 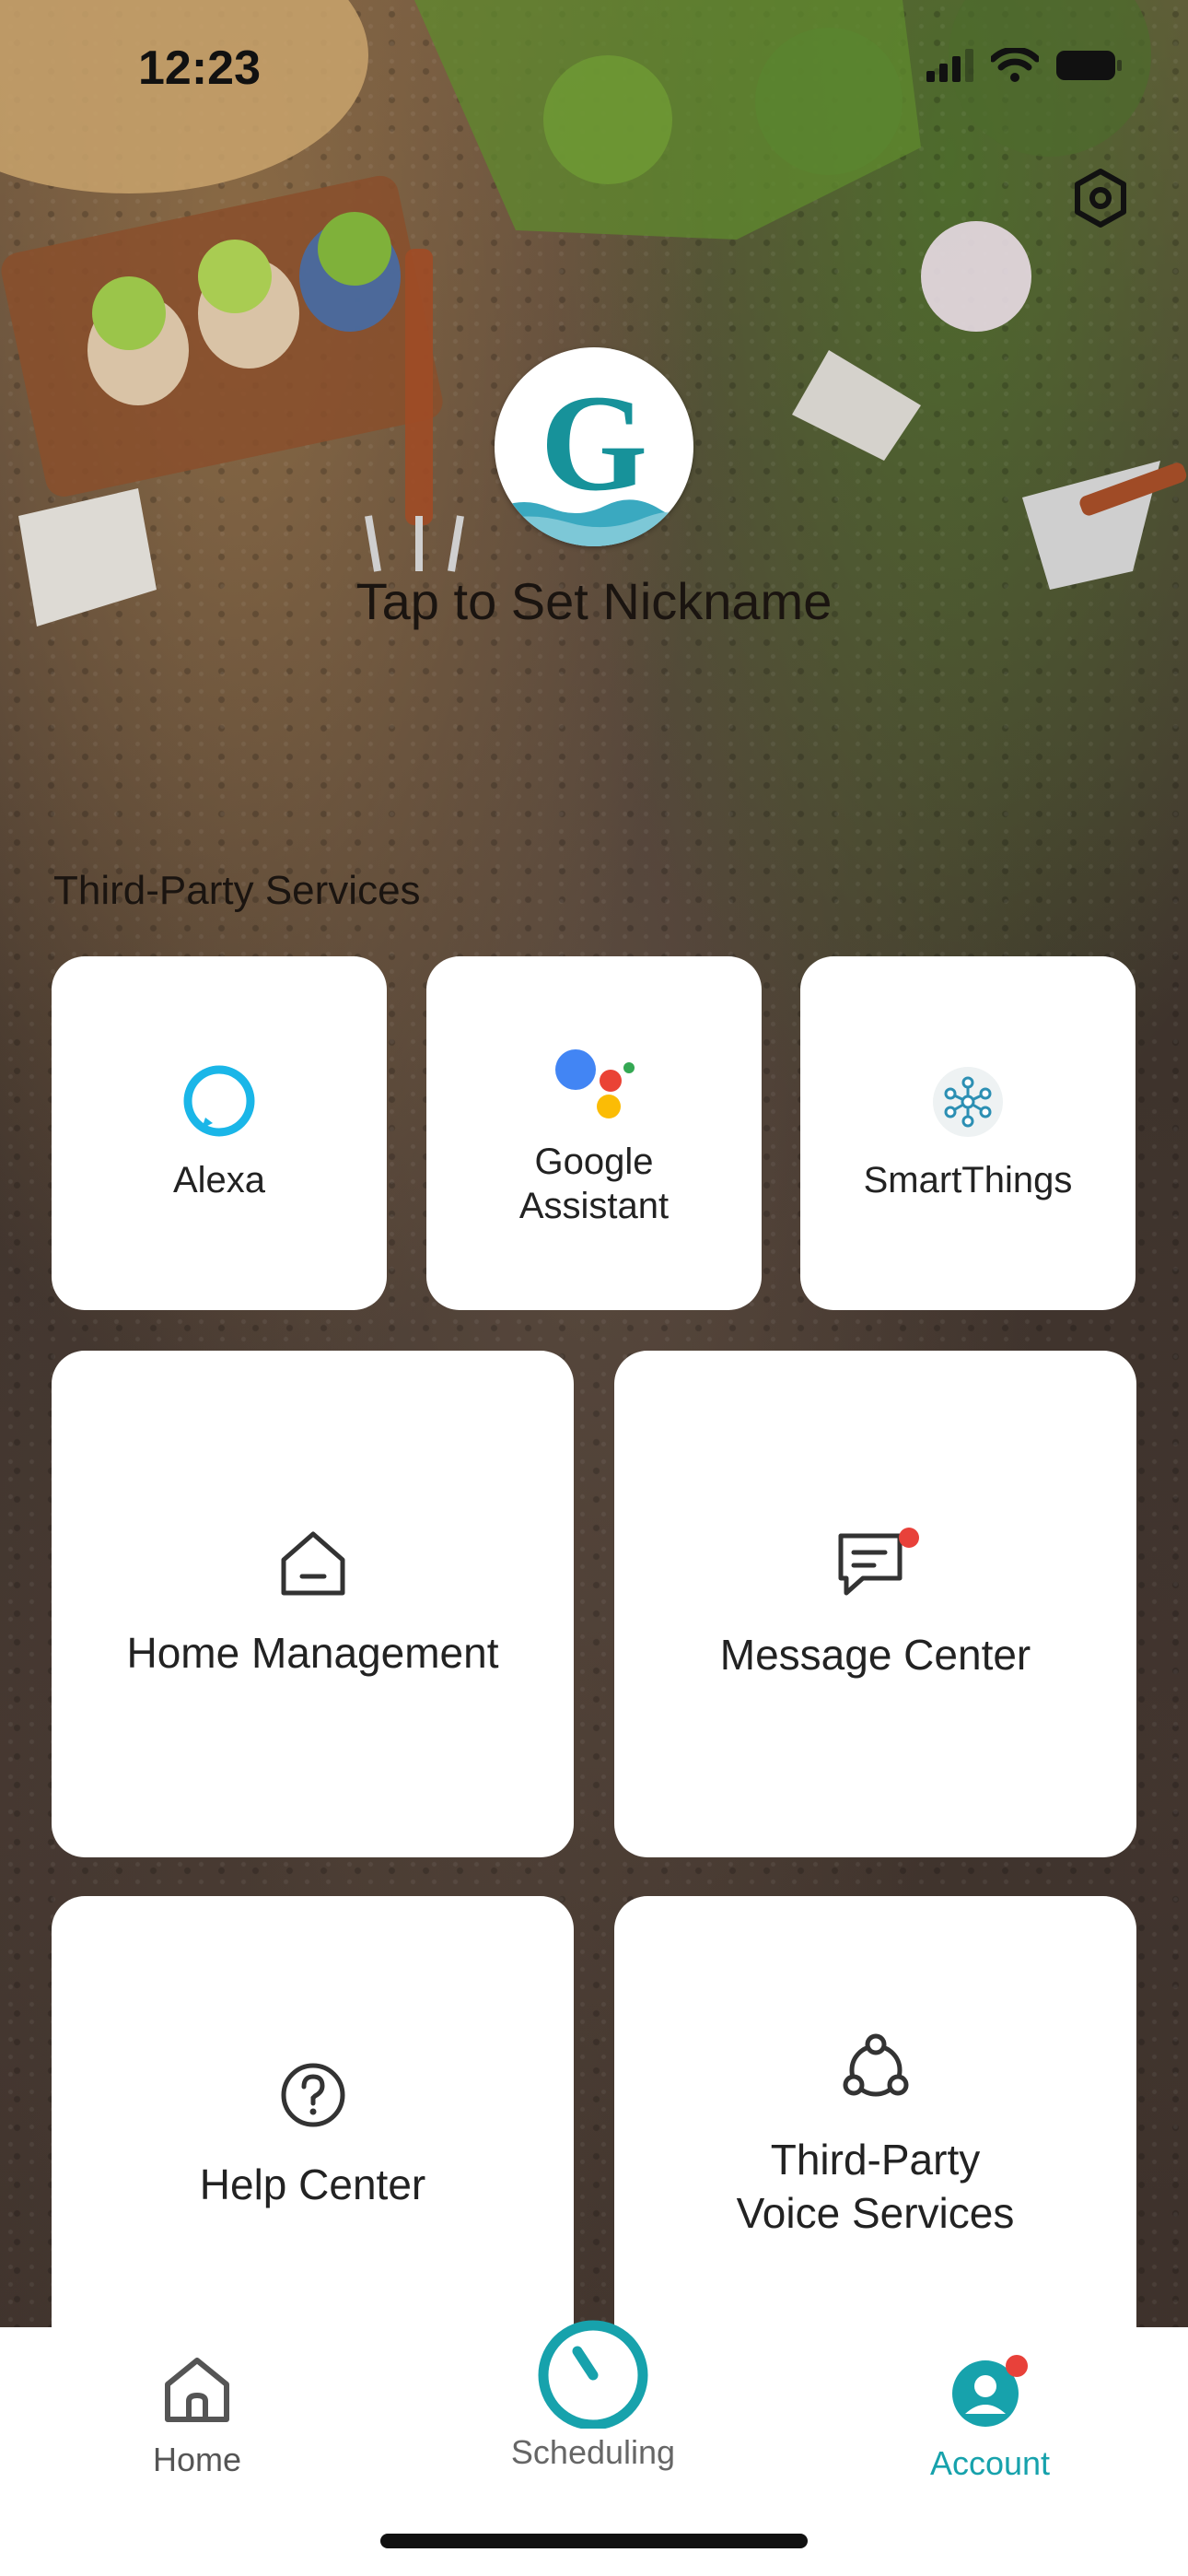 What do you see at coordinates (197, 2459) in the screenshot?
I see `nav-home-label: Home` at bounding box center [197, 2459].